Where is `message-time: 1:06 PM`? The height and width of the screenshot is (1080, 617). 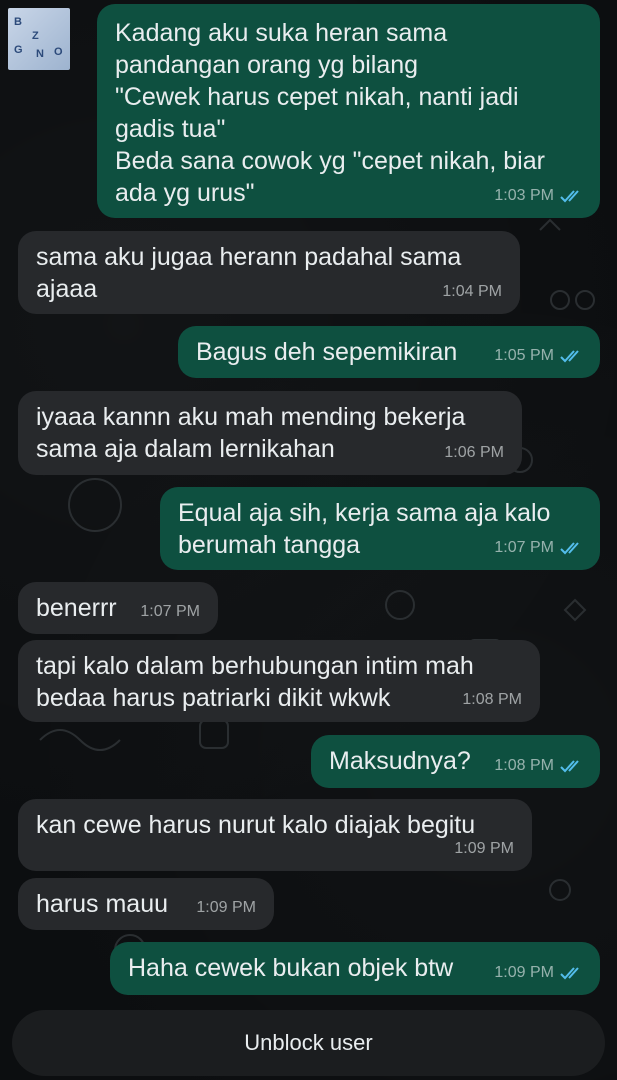
message-time: 1:06 PM is located at coordinates (474, 452).